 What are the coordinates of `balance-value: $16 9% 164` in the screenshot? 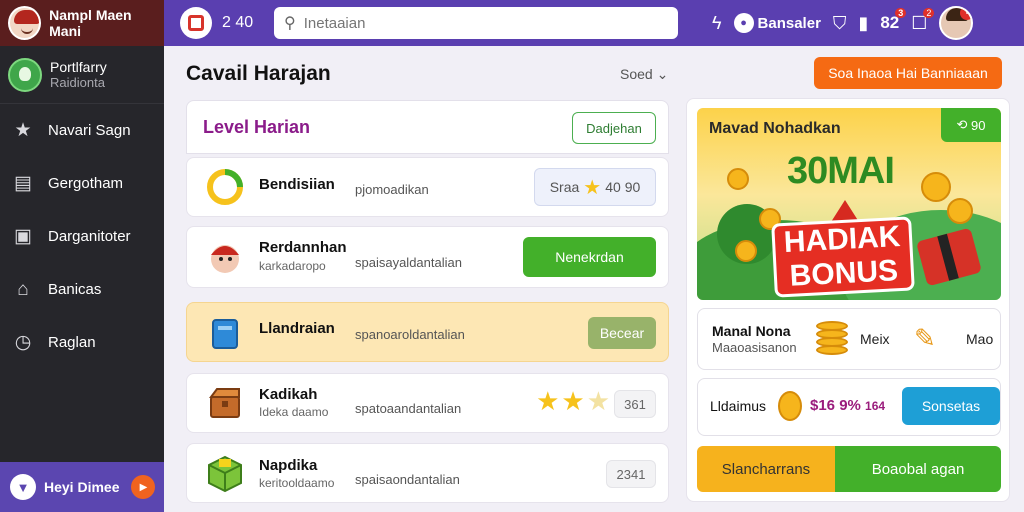 It's located at (847, 405).